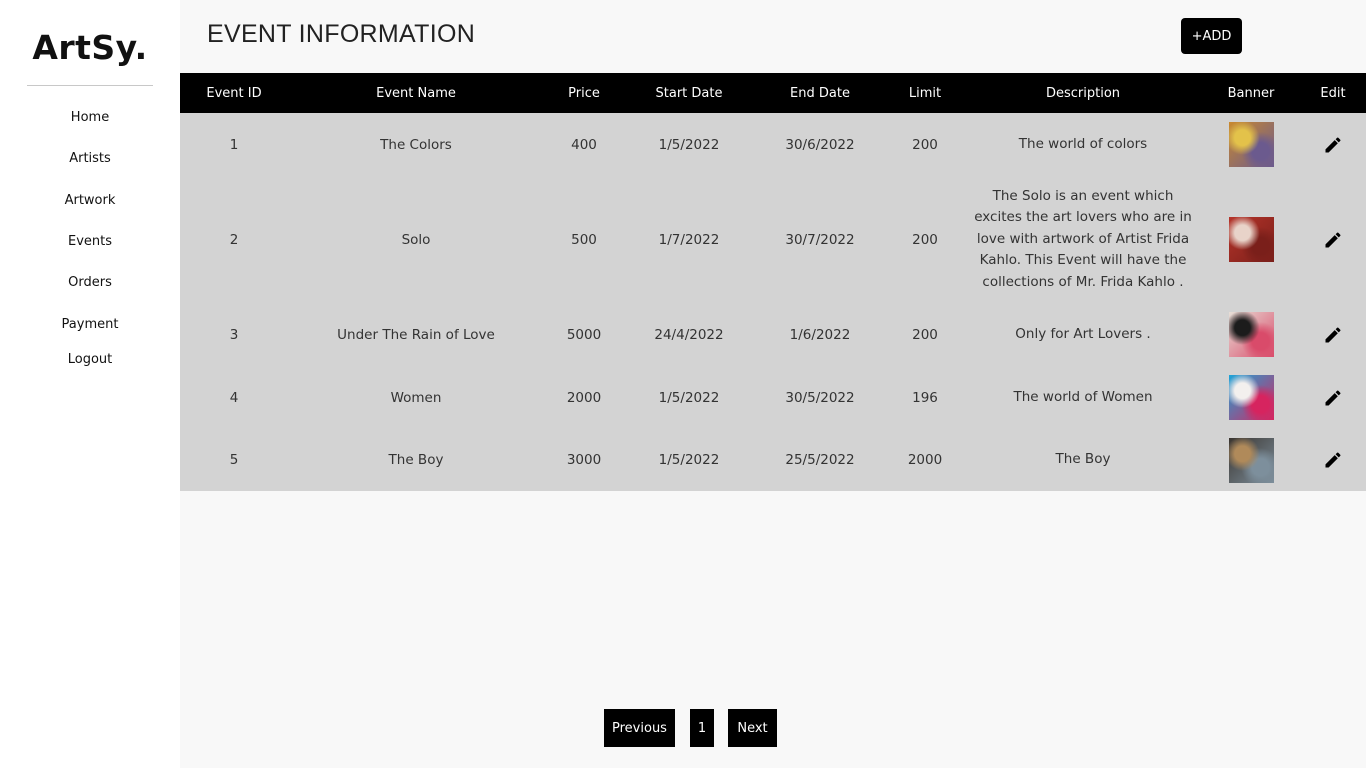  I want to click on cell-description: The world of Women, so click(1083, 397).